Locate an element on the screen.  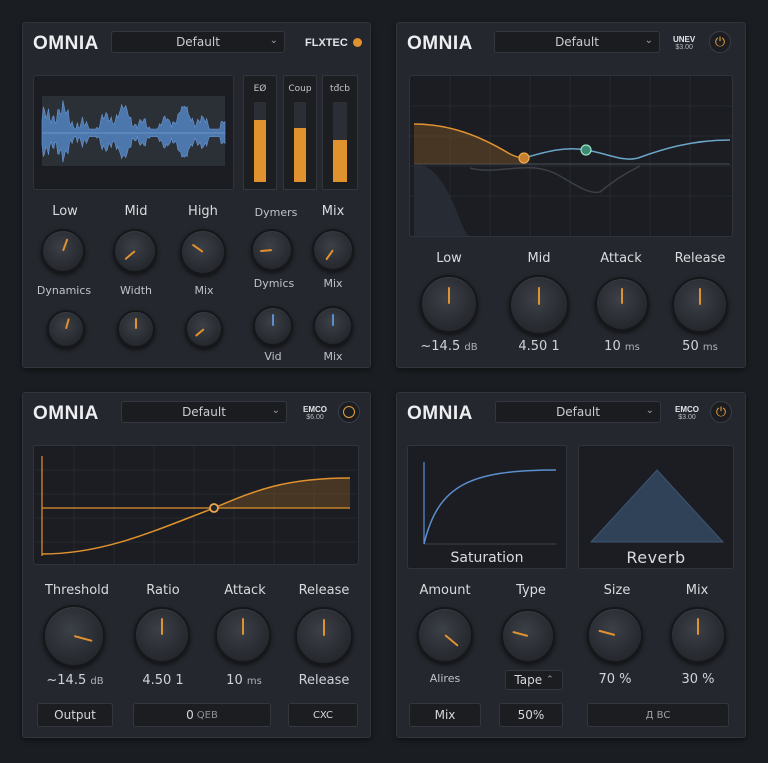
output-button: Output is located at coordinates (75, 715).